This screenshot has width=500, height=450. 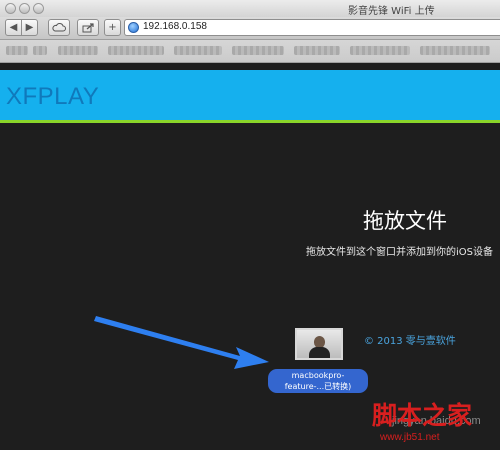 I want to click on watermark-text: 脚本之家, so click(x=422, y=415).